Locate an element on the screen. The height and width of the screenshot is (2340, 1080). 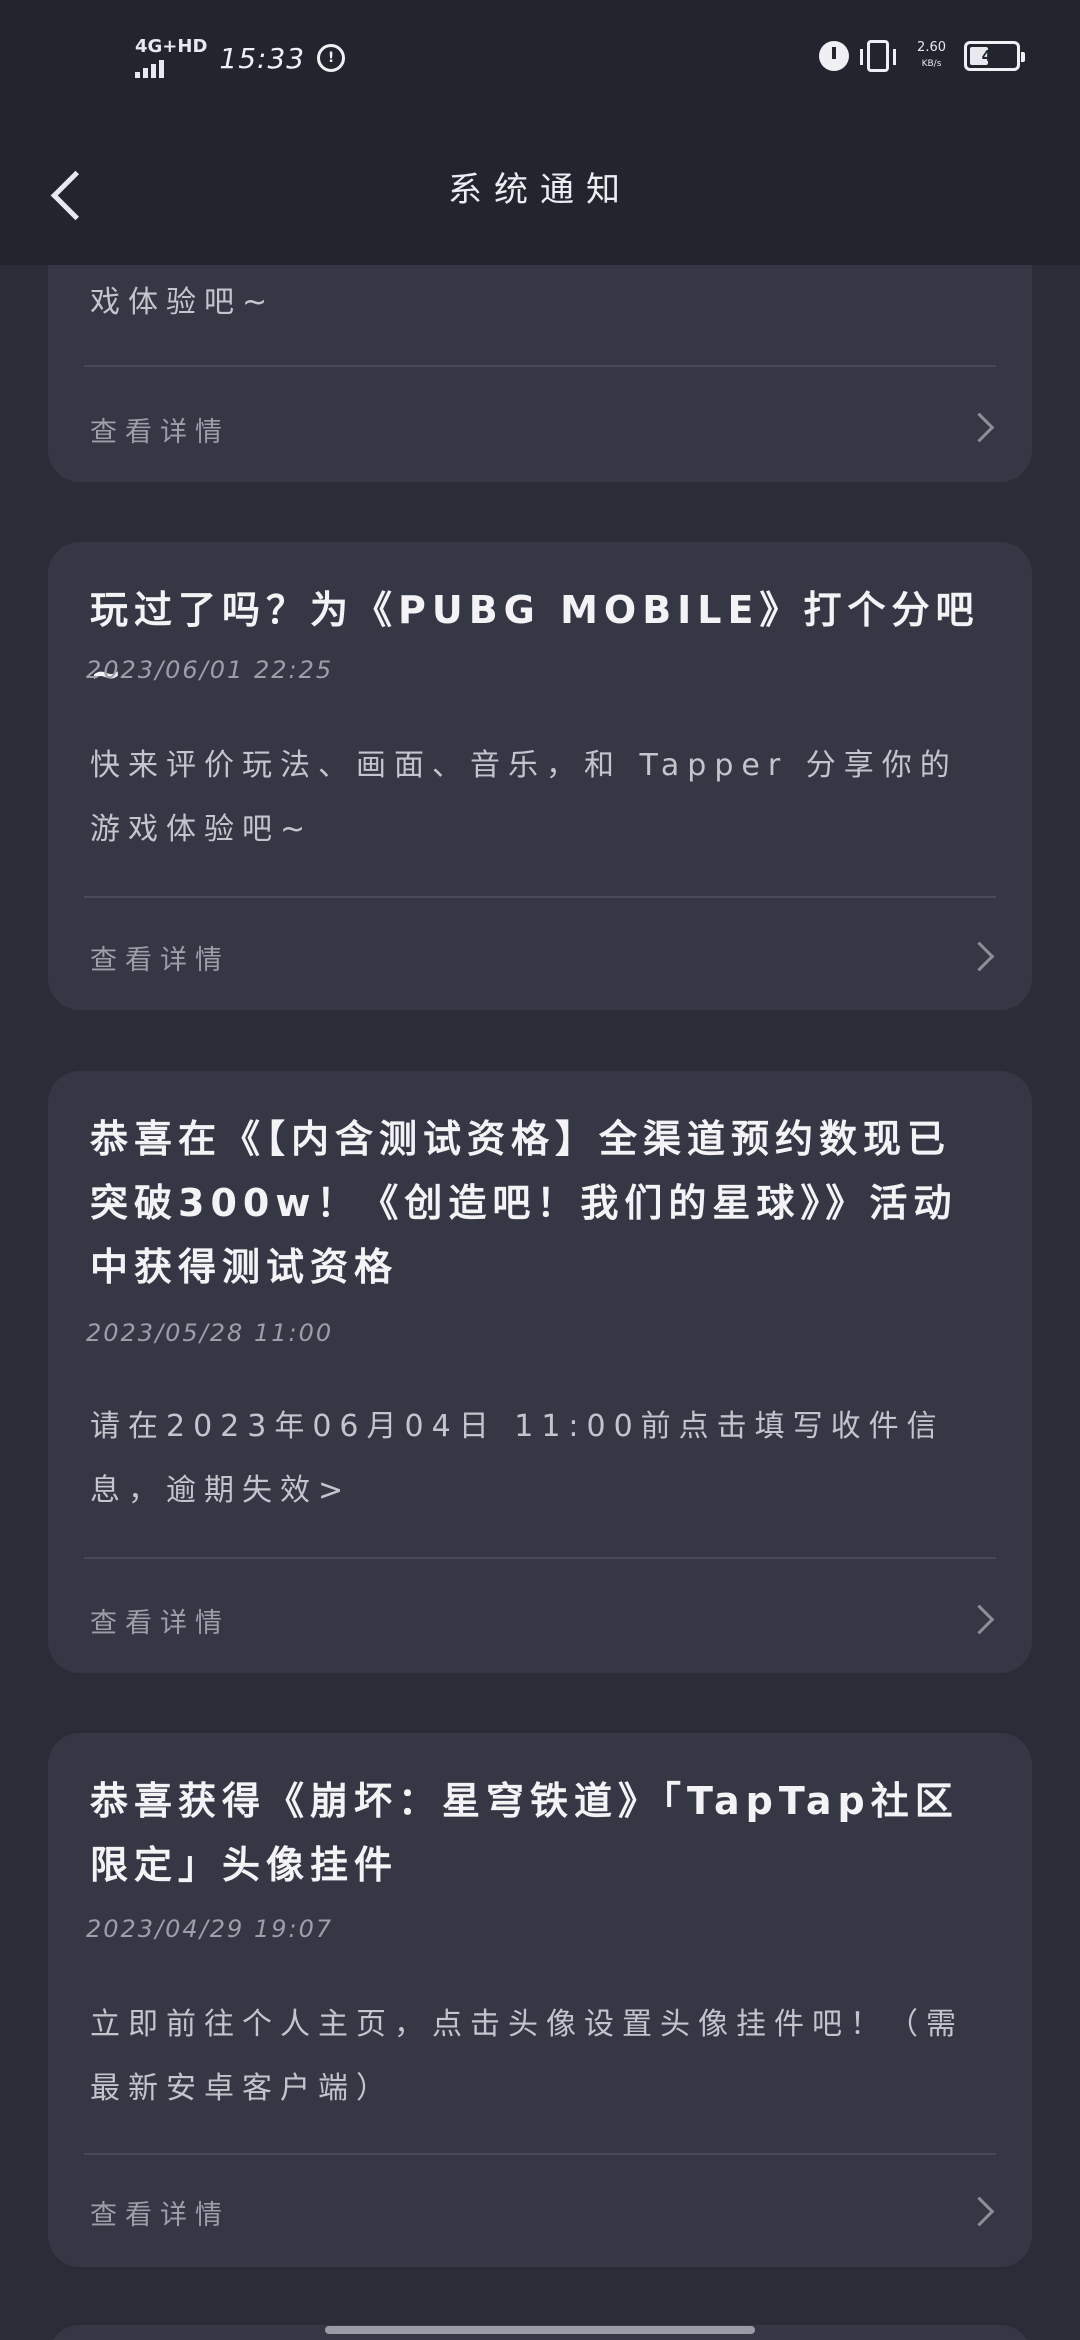
net-speed: 2.60 KB/s is located at coordinates (931, 56).